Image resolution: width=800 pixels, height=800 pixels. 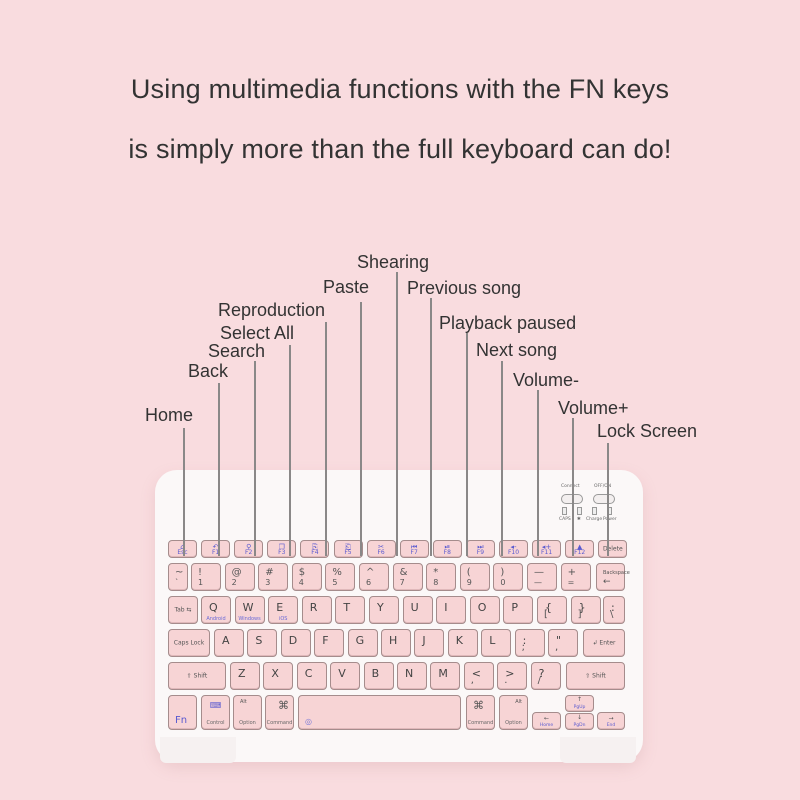 I want to click on key-e: EiOS, so click(x=283, y=610).